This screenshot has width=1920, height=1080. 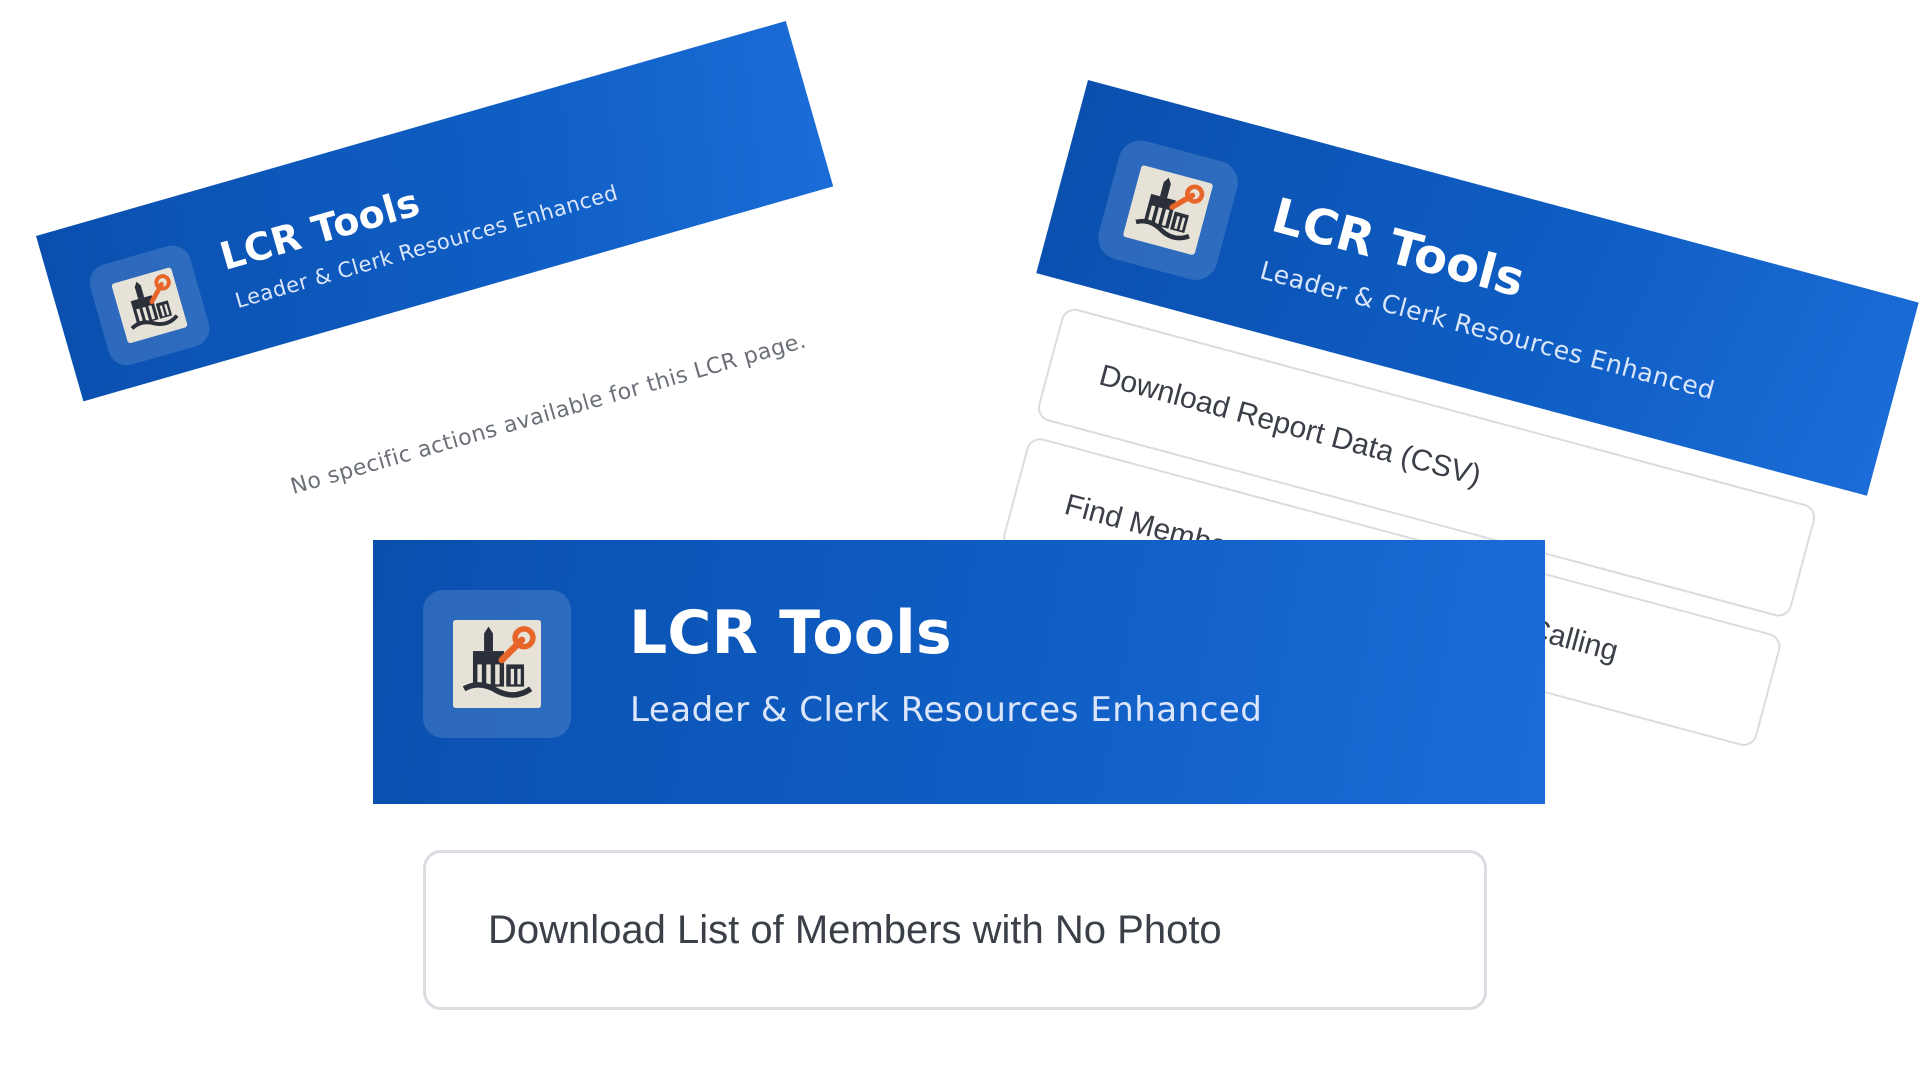 I want to click on download-no-photo-list-button: Download List of Members with No Photo, so click(x=955, y=930).